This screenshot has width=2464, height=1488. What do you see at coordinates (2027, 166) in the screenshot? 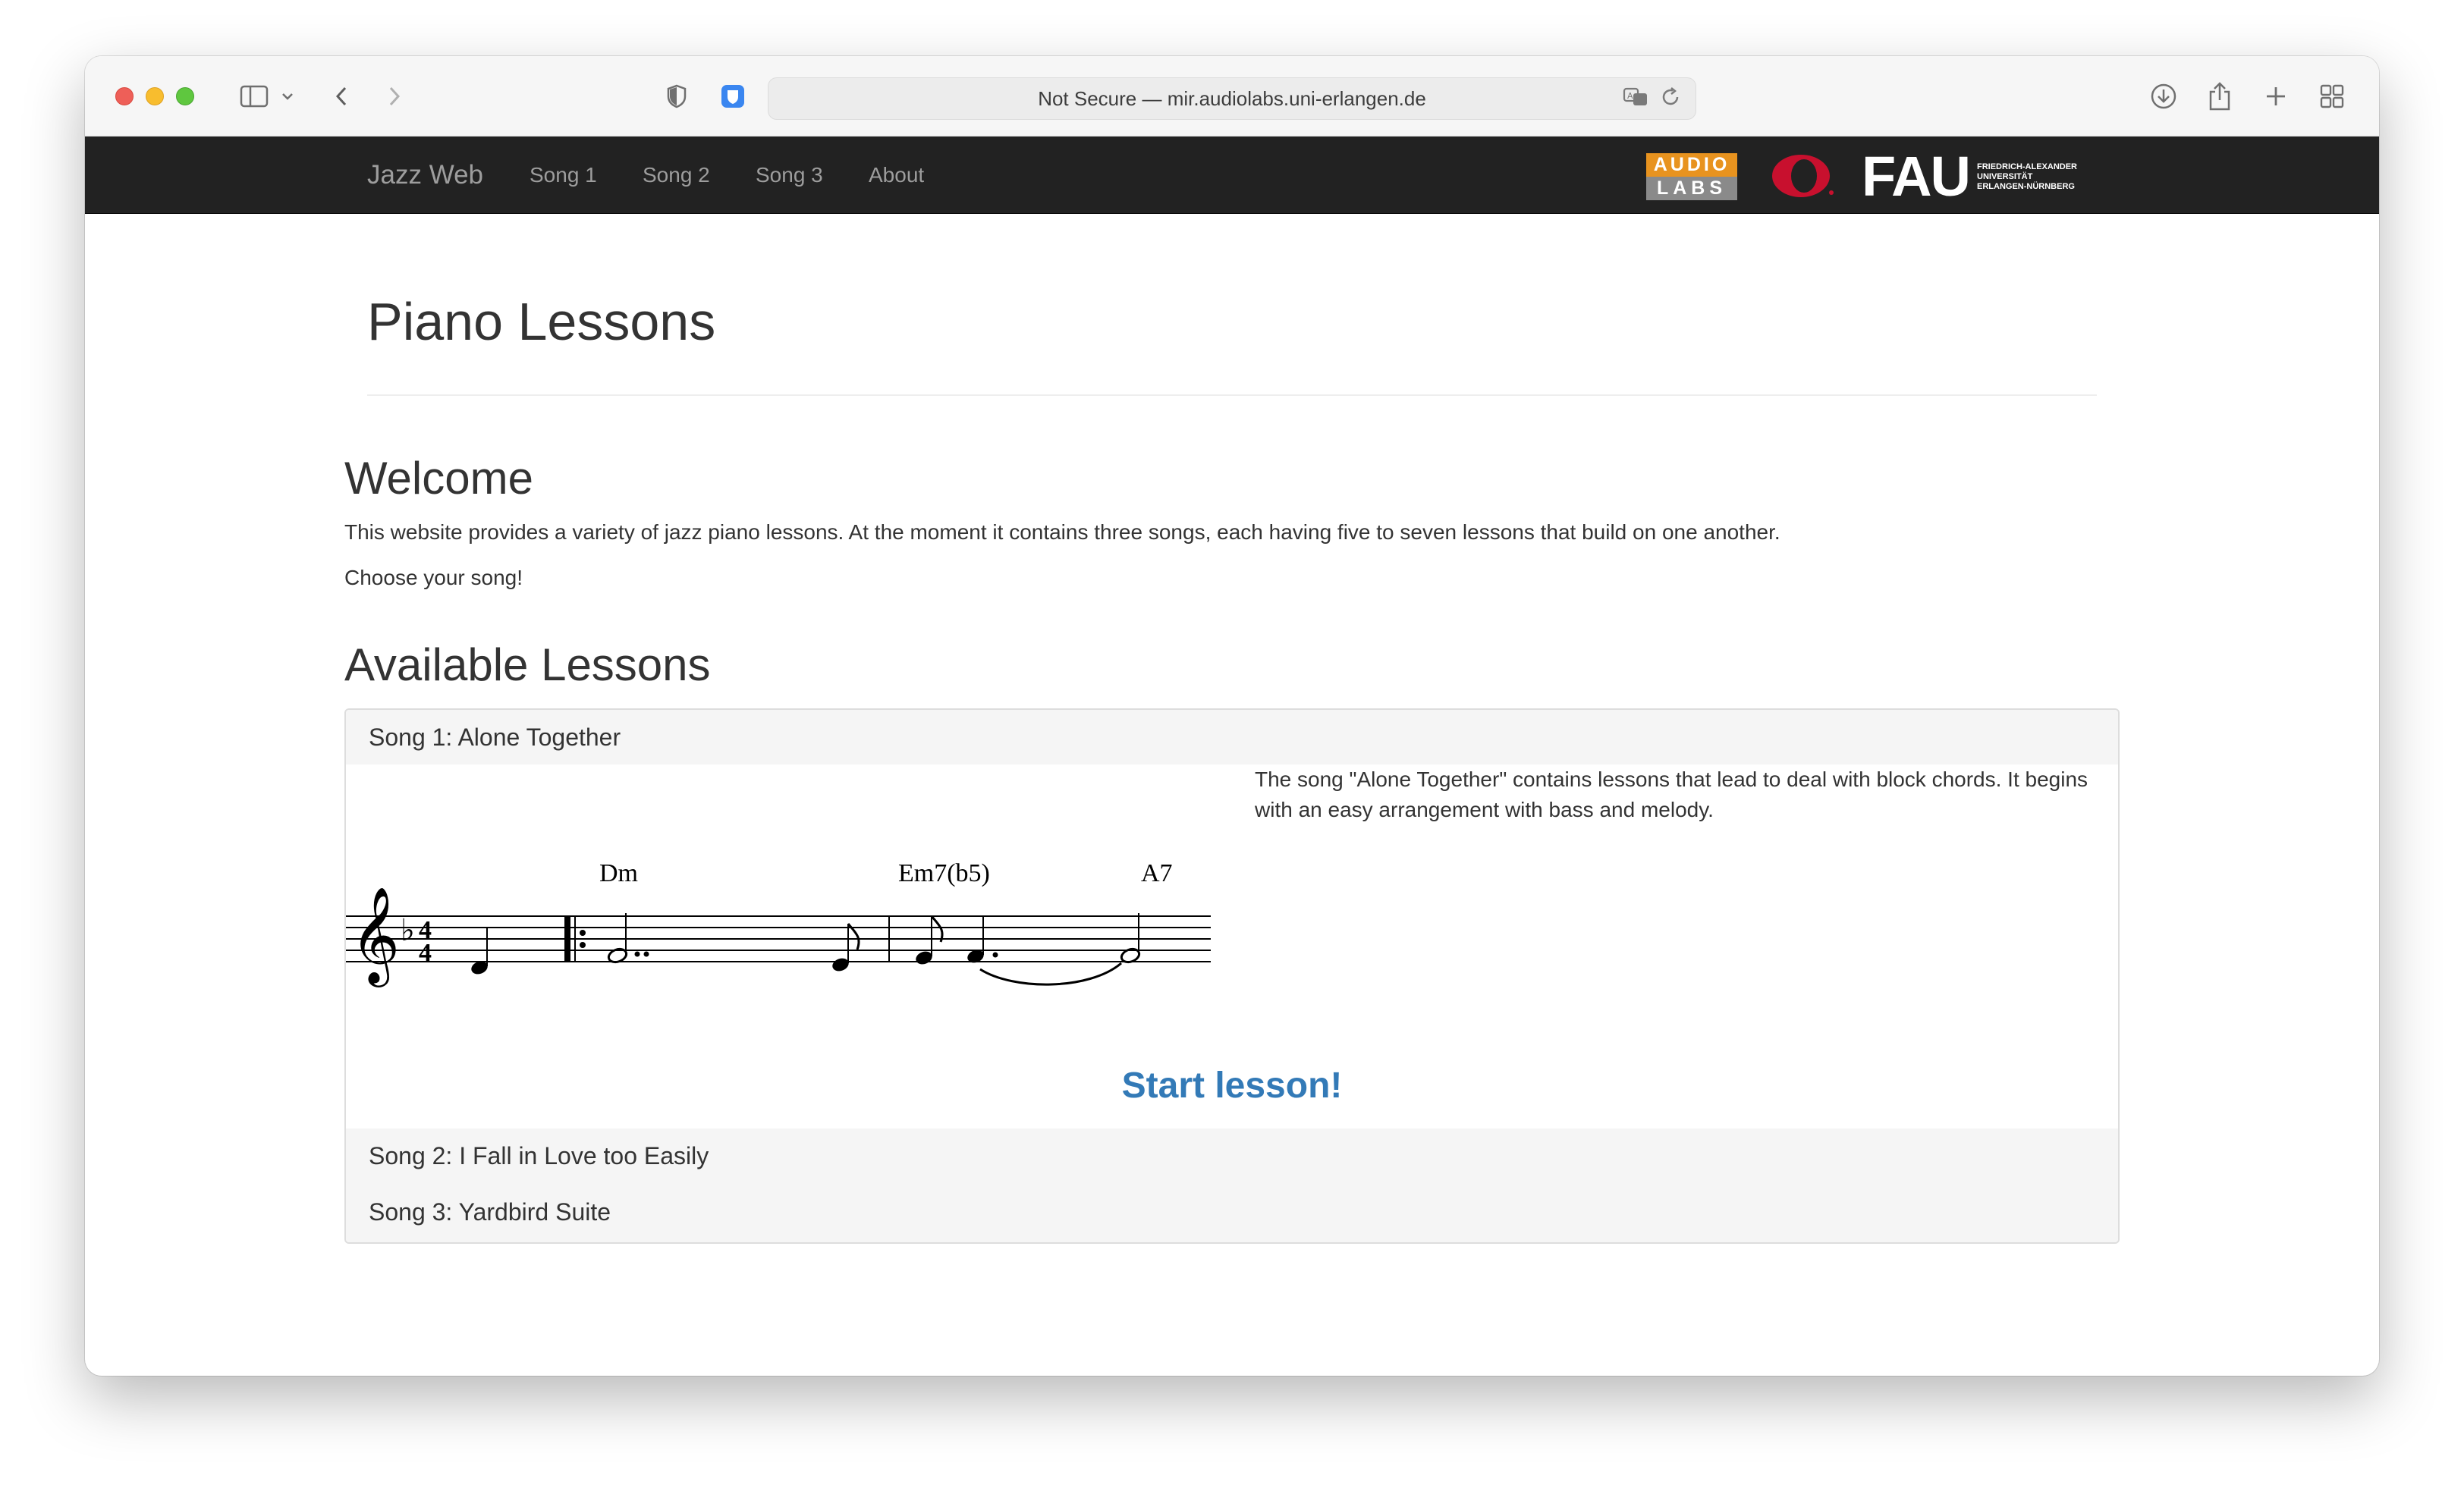
I see `fau-sub-line-1: FRIEDRICH-ALEXANDER` at bounding box center [2027, 166].